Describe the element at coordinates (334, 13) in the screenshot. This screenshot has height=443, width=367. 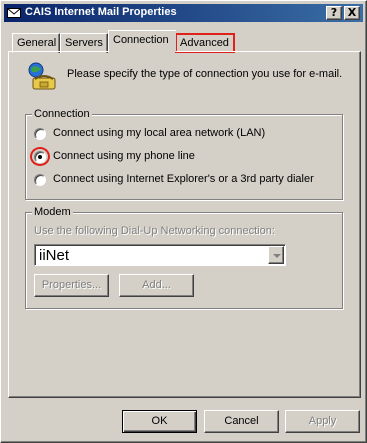
I see `help-button: ?` at that location.